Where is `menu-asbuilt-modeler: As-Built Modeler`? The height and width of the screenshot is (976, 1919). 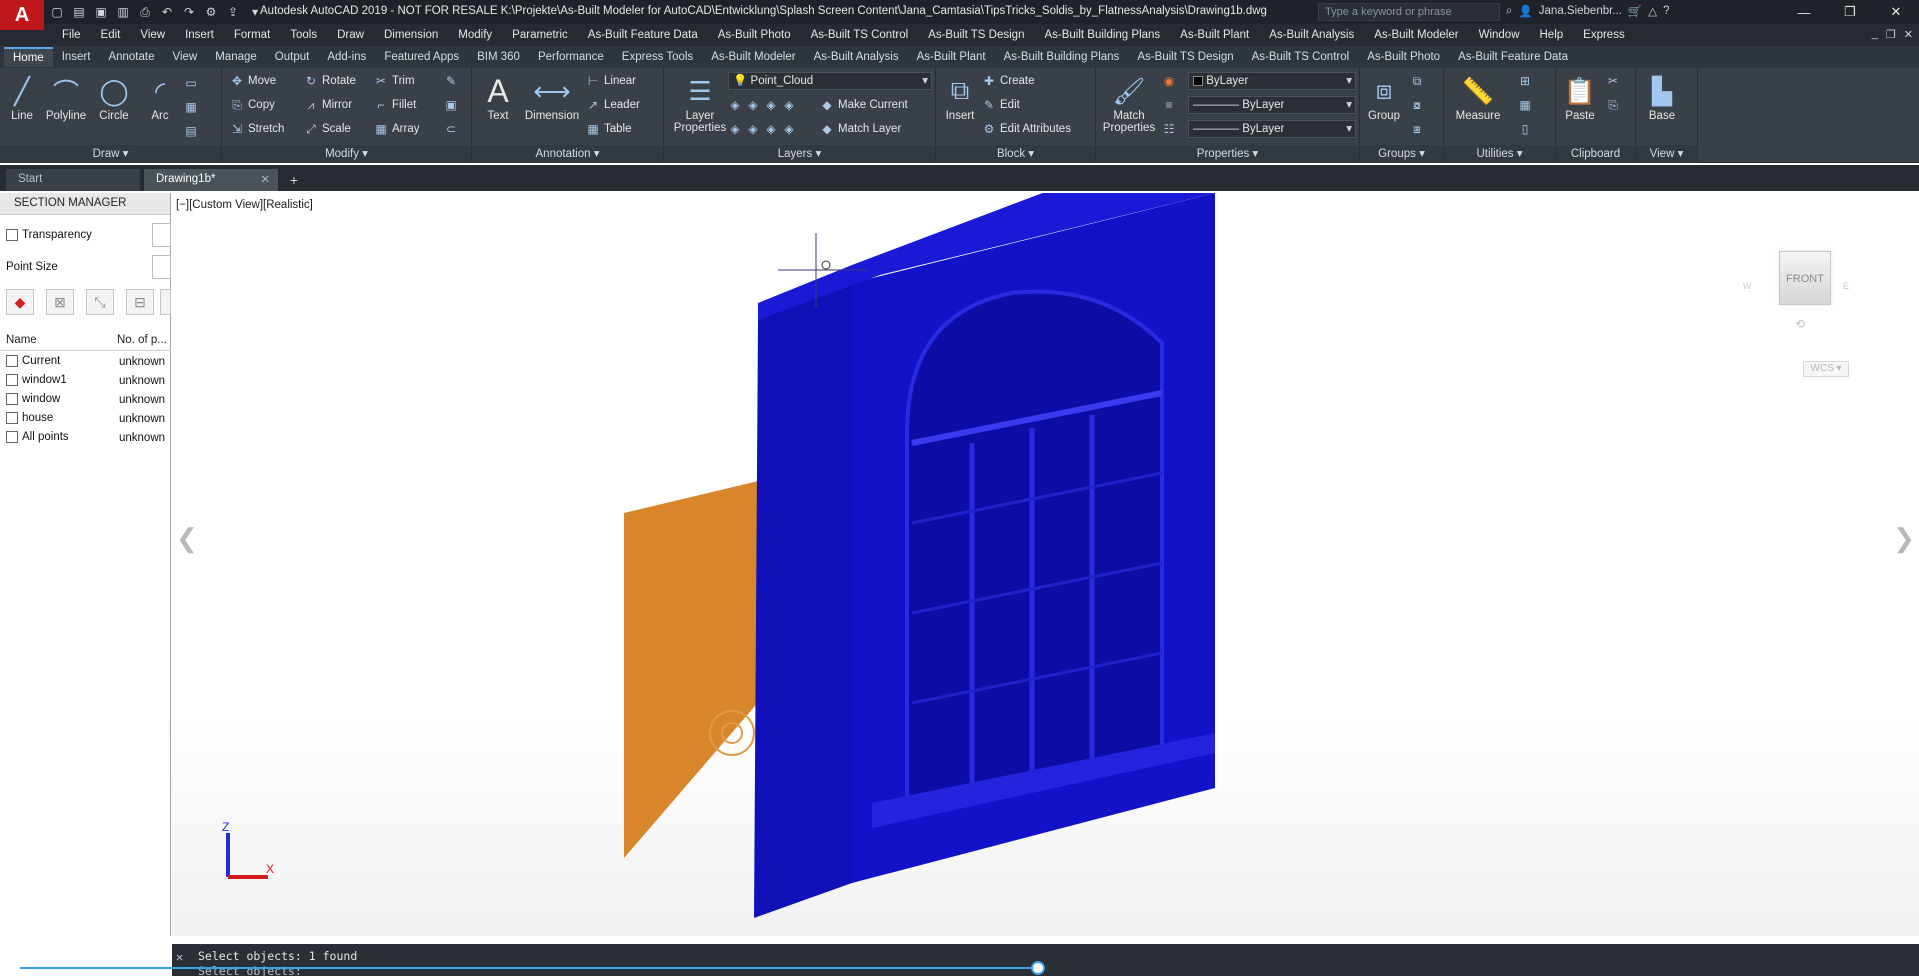 menu-asbuilt-modeler: As-Built Modeler is located at coordinates (1416, 35).